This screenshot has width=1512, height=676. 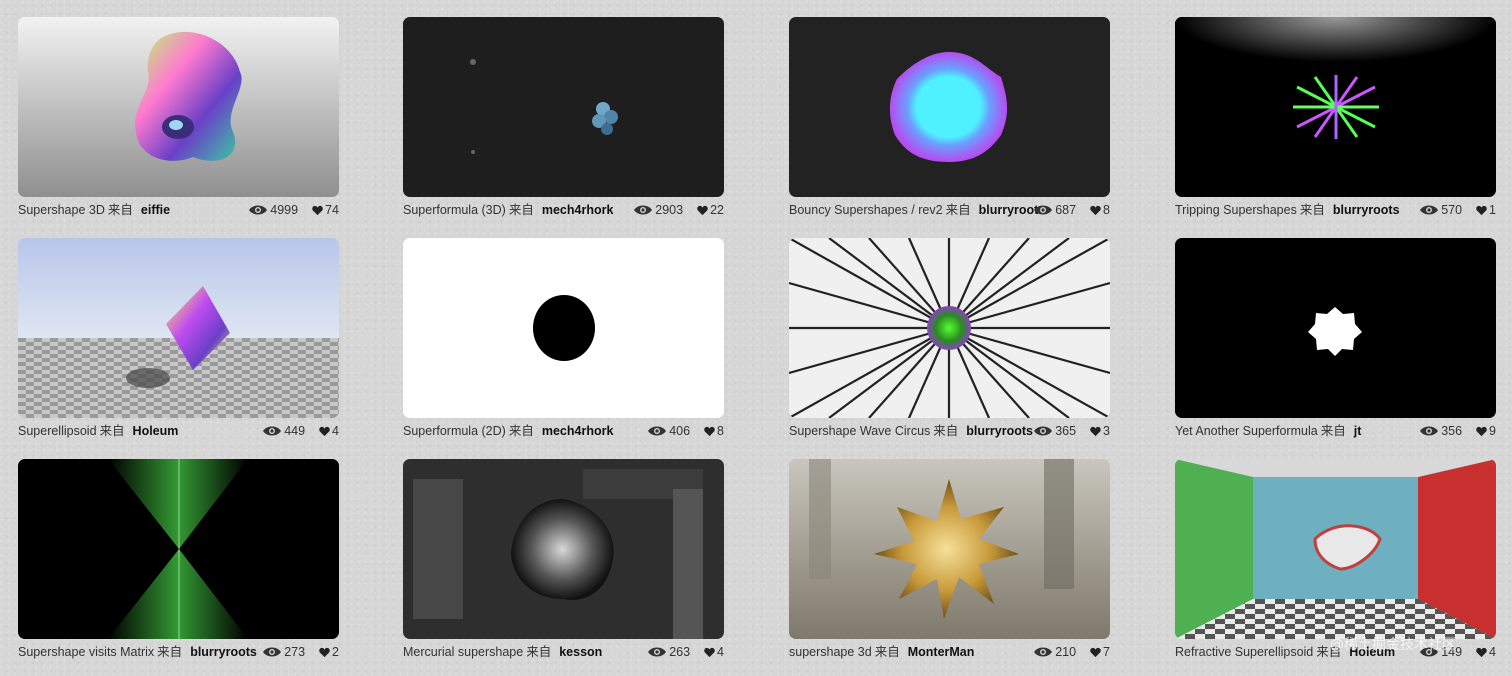 I want to click on shader-title: Superformula (2D), so click(x=454, y=431).